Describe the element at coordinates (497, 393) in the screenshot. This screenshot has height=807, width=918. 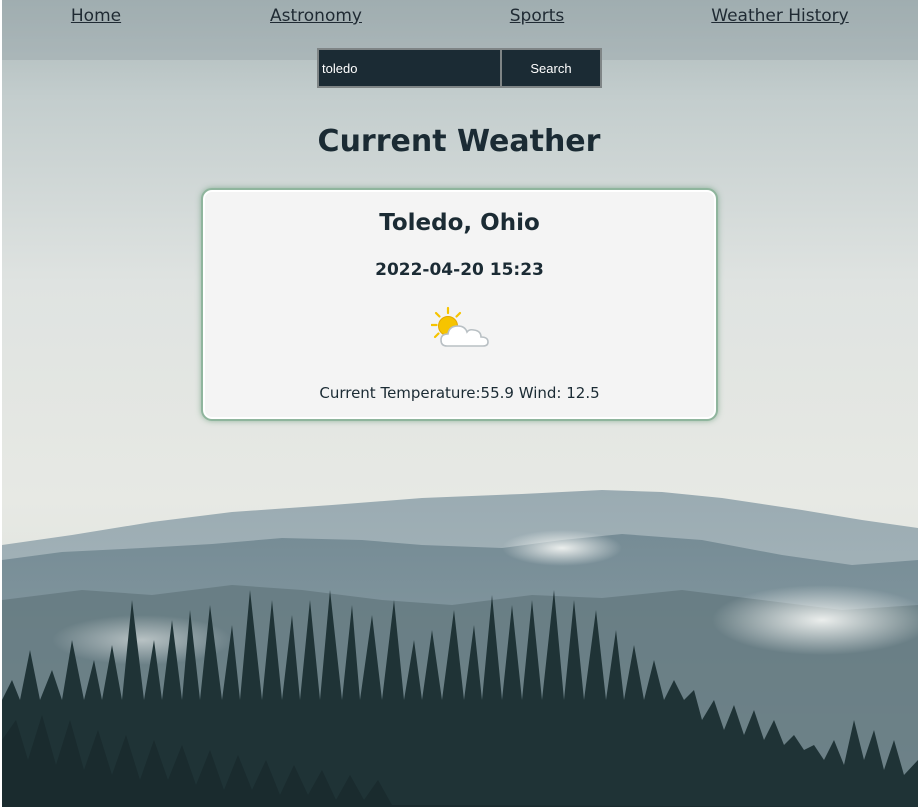
I see `temperature-value: 55.9` at that location.